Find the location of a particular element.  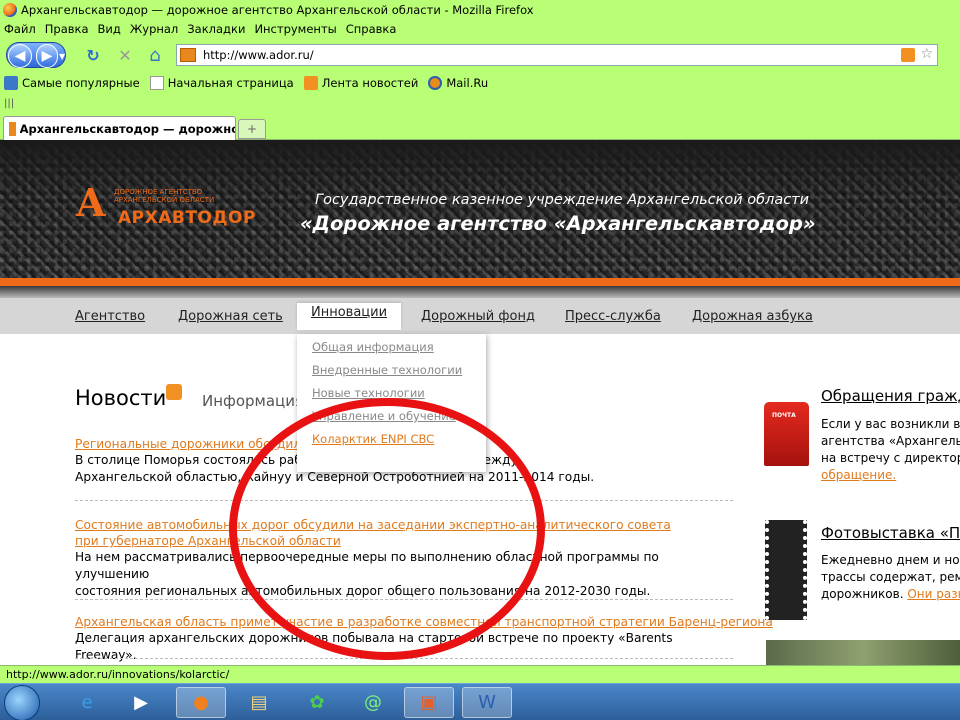

new-tab-button: + is located at coordinates (252, 129).